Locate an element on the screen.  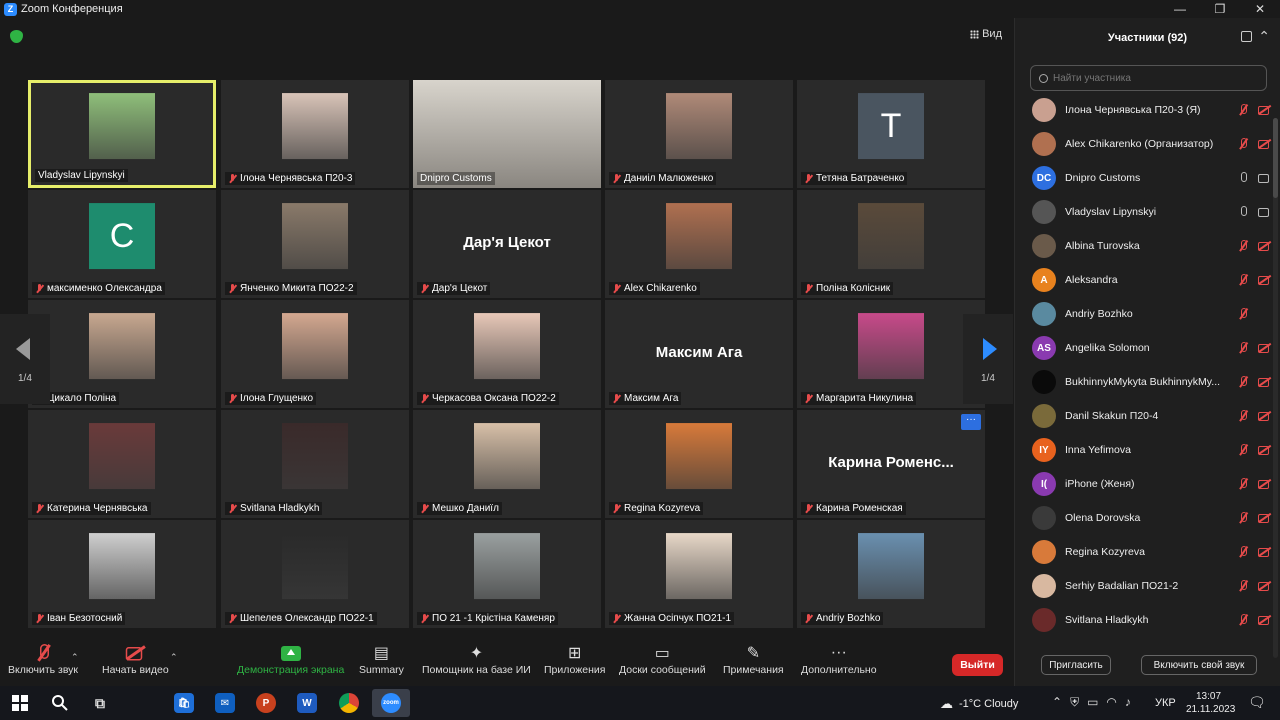
participant-row: AS Angelika Solomon is located at coordinates (1146, 348).